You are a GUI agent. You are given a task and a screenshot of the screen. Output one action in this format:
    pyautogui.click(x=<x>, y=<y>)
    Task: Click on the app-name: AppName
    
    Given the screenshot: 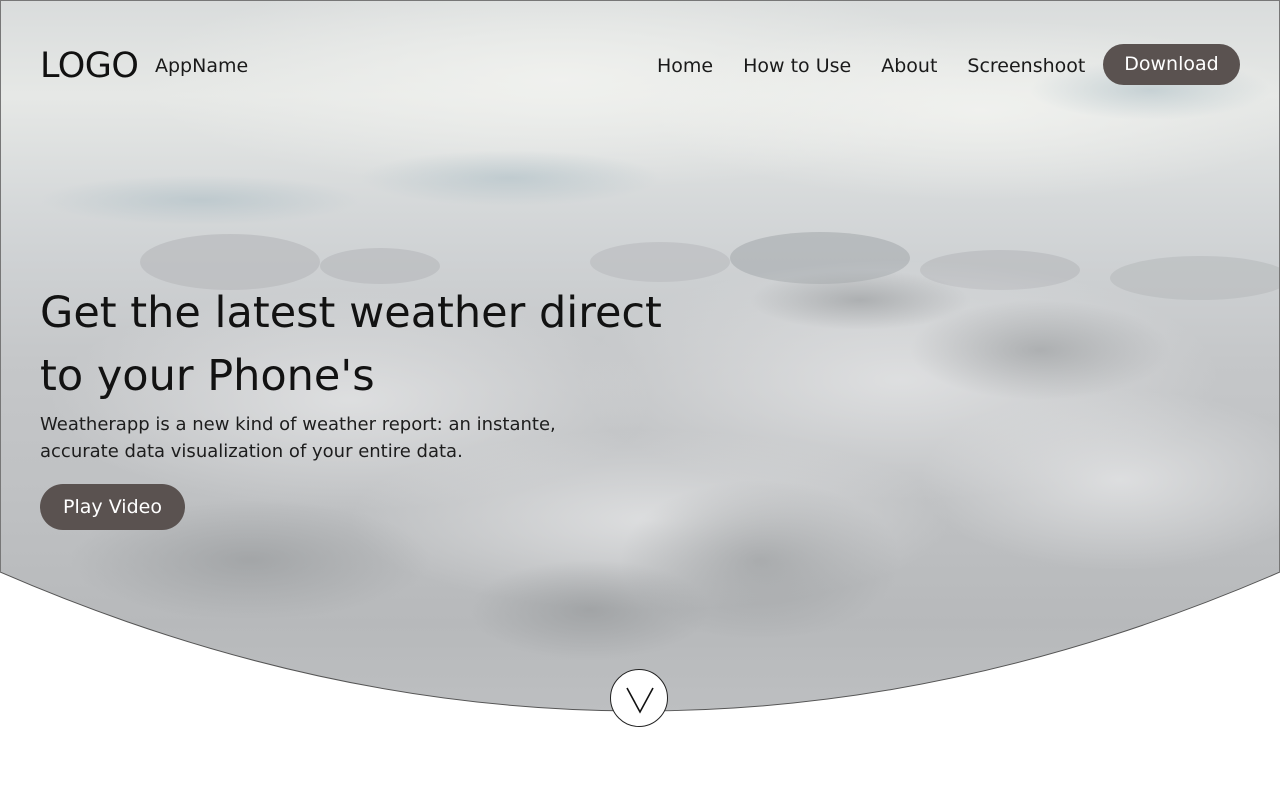 What is the action you would take?
    pyautogui.click(x=202, y=66)
    